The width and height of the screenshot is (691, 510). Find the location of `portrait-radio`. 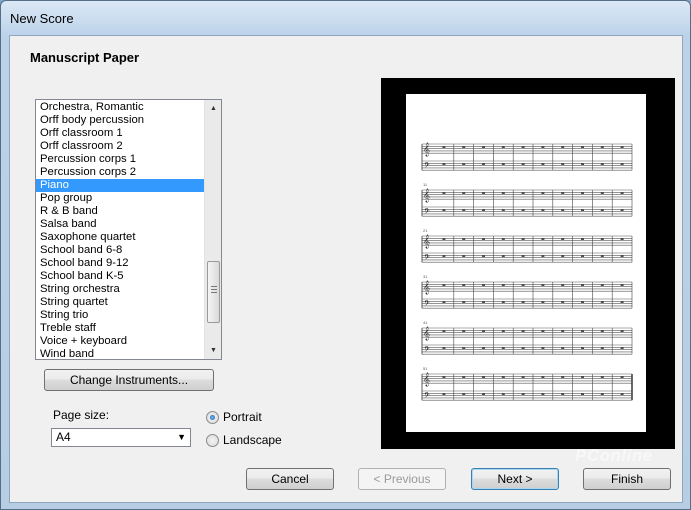

portrait-radio is located at coordinates (212, 417).